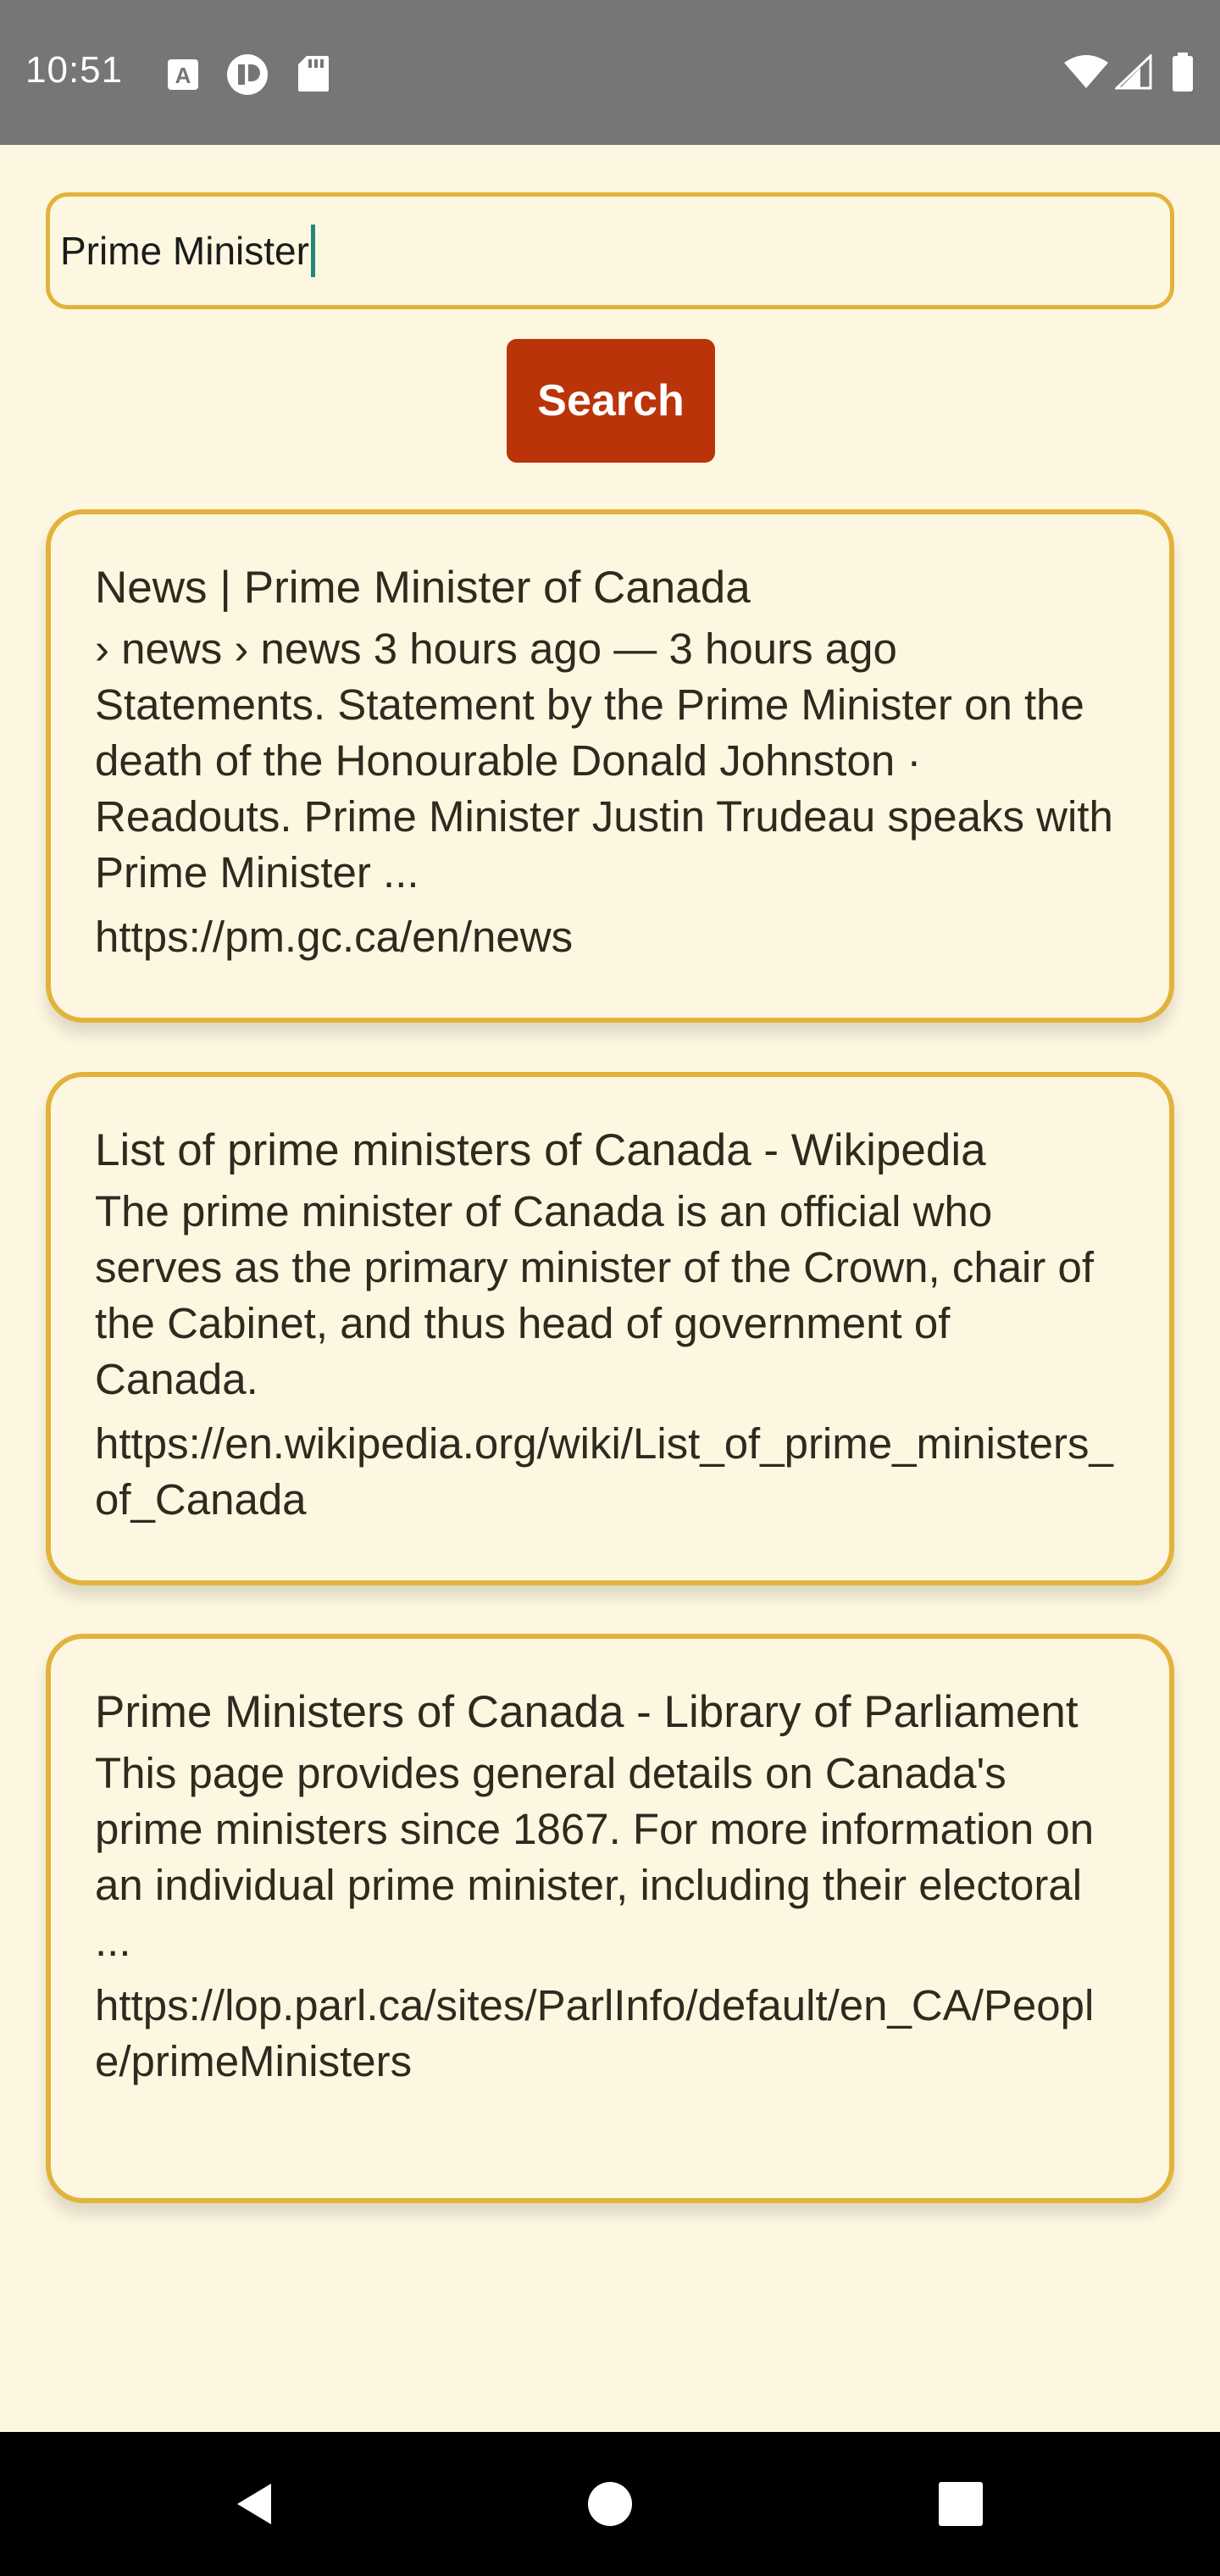 The width and height of the screenshot is (1220, 2576). I want to click on svg-text: A, so click(183, 75).